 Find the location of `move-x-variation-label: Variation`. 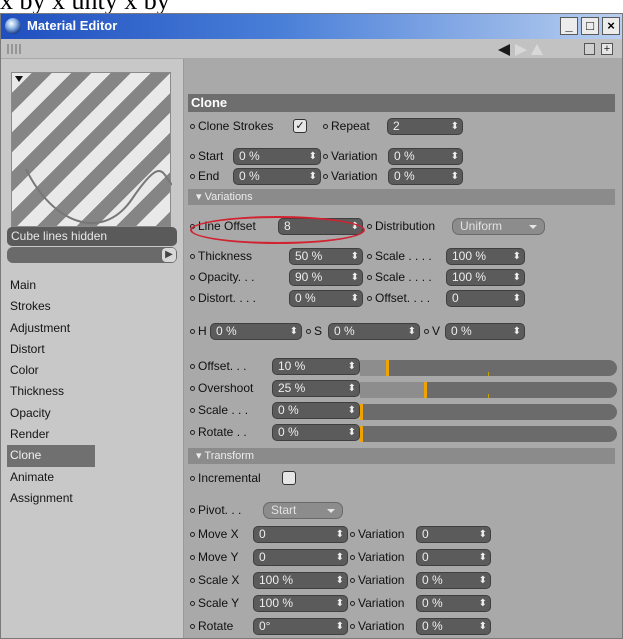

move-x-variation-label: Variation is located at coordinates (381, 534).